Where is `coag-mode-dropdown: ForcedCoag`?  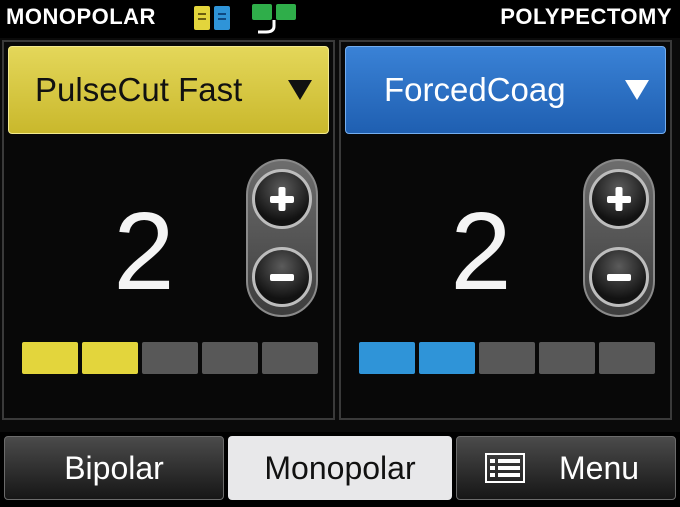
coag-mode-dropdown: ForcedCoag is located at coordinates (505, 90).